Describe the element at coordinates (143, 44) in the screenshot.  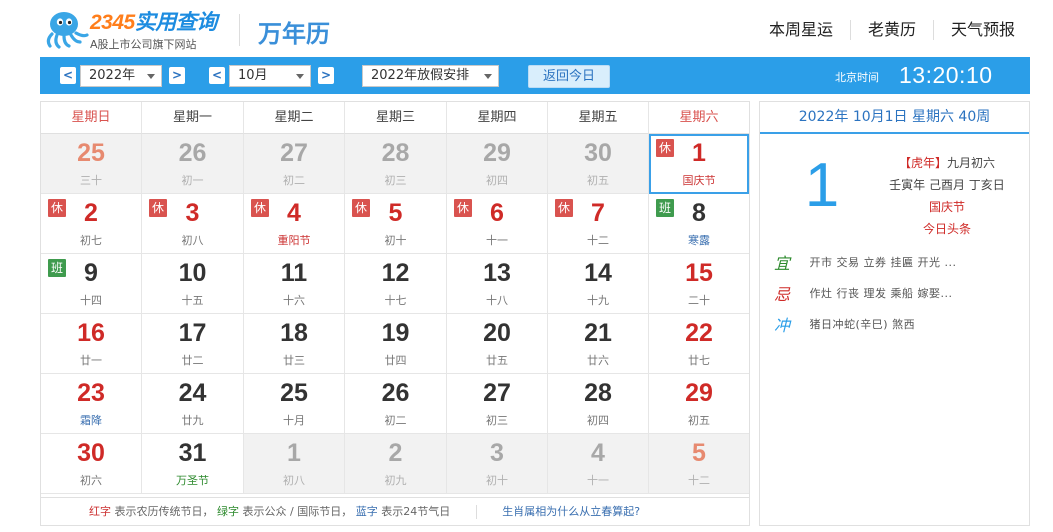
I see `brand-subtitle: A股上市公司旗下网站` at that location.